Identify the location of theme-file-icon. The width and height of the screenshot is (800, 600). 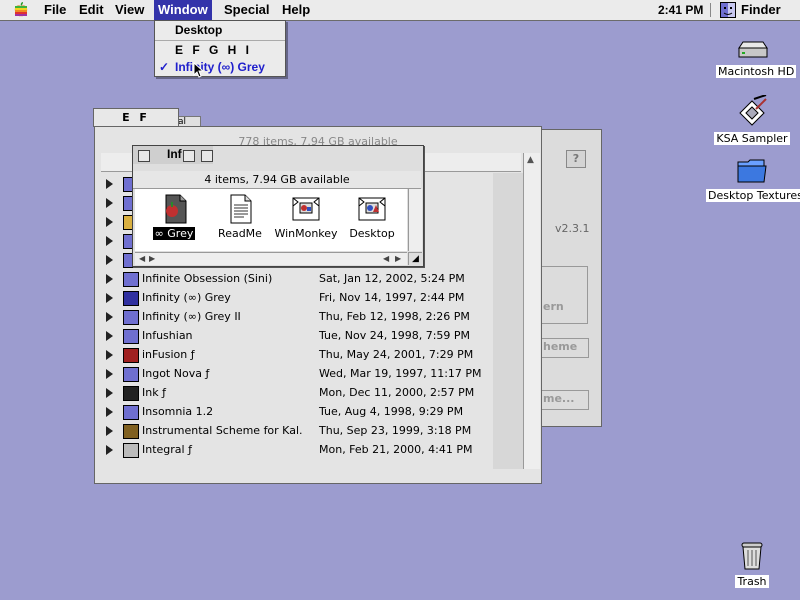
(176, 209).